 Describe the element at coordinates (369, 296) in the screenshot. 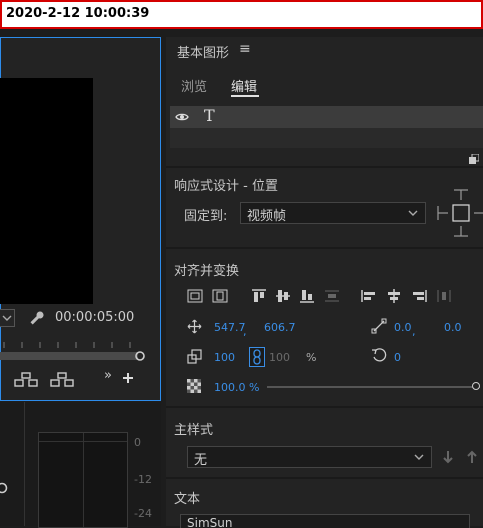

I see `align-left-icon` at that location.